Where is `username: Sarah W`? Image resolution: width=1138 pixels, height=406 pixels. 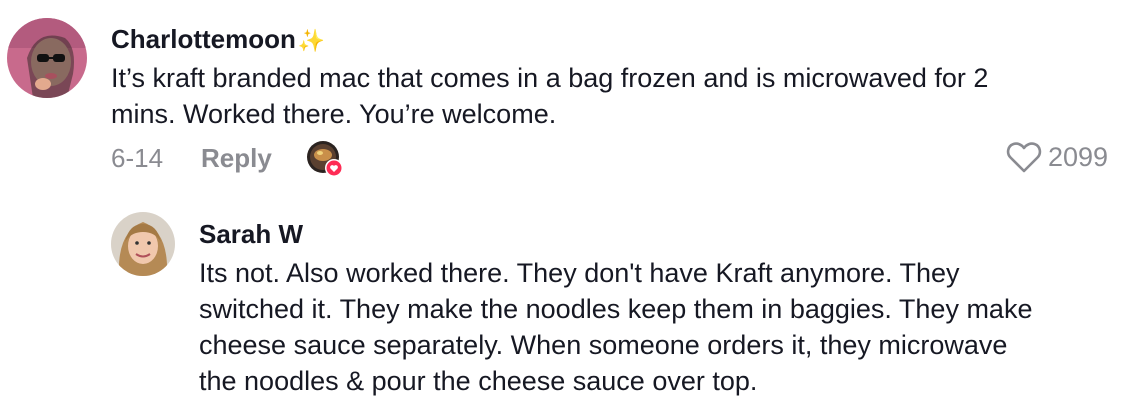 username: Sarah W is located at coordinates (251, 234).